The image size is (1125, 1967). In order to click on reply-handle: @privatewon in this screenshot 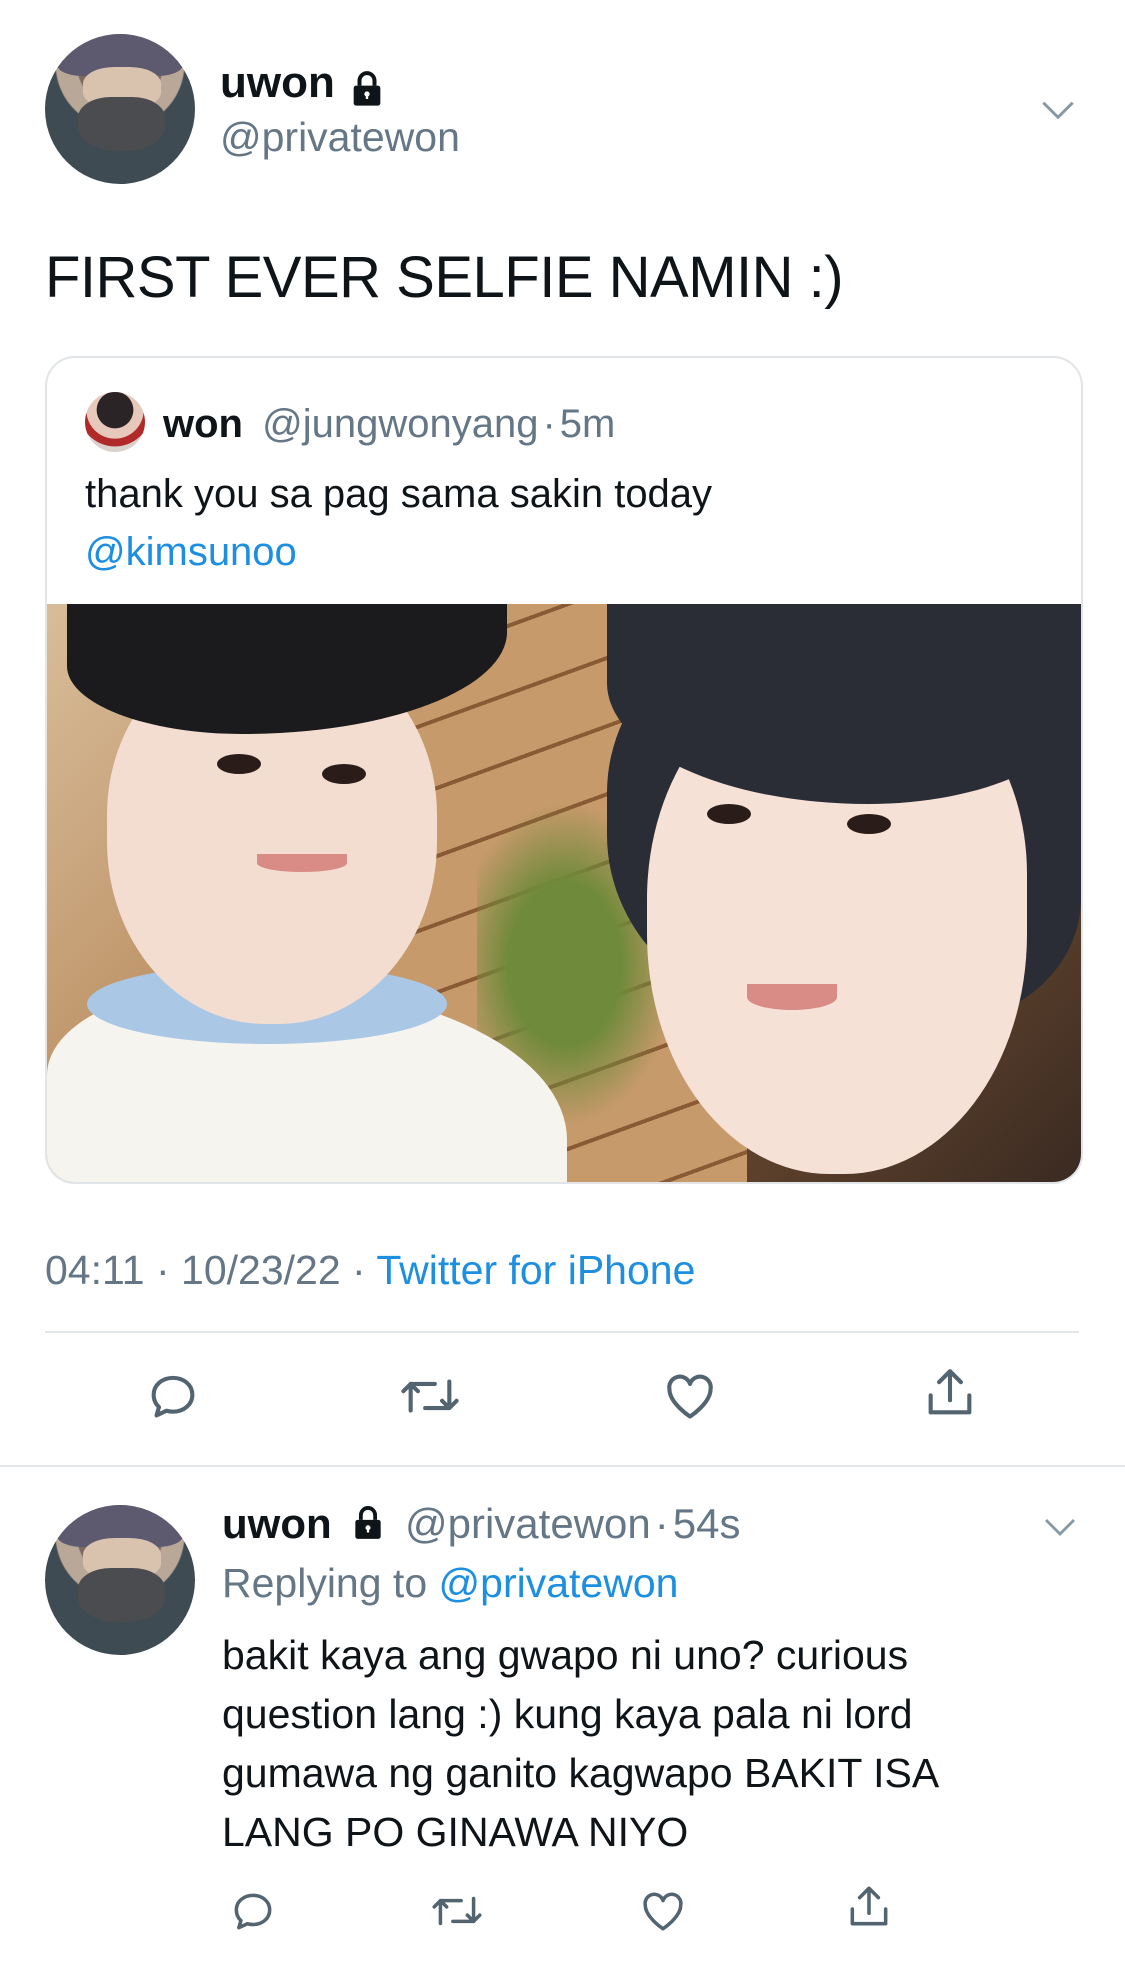, I will do `click(528, 1523)`.